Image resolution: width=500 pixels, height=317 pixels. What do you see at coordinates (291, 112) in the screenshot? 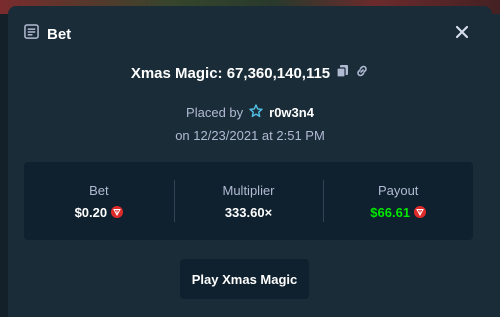
I see `username-link: r0w3n4` at bounding box center [291, 112].